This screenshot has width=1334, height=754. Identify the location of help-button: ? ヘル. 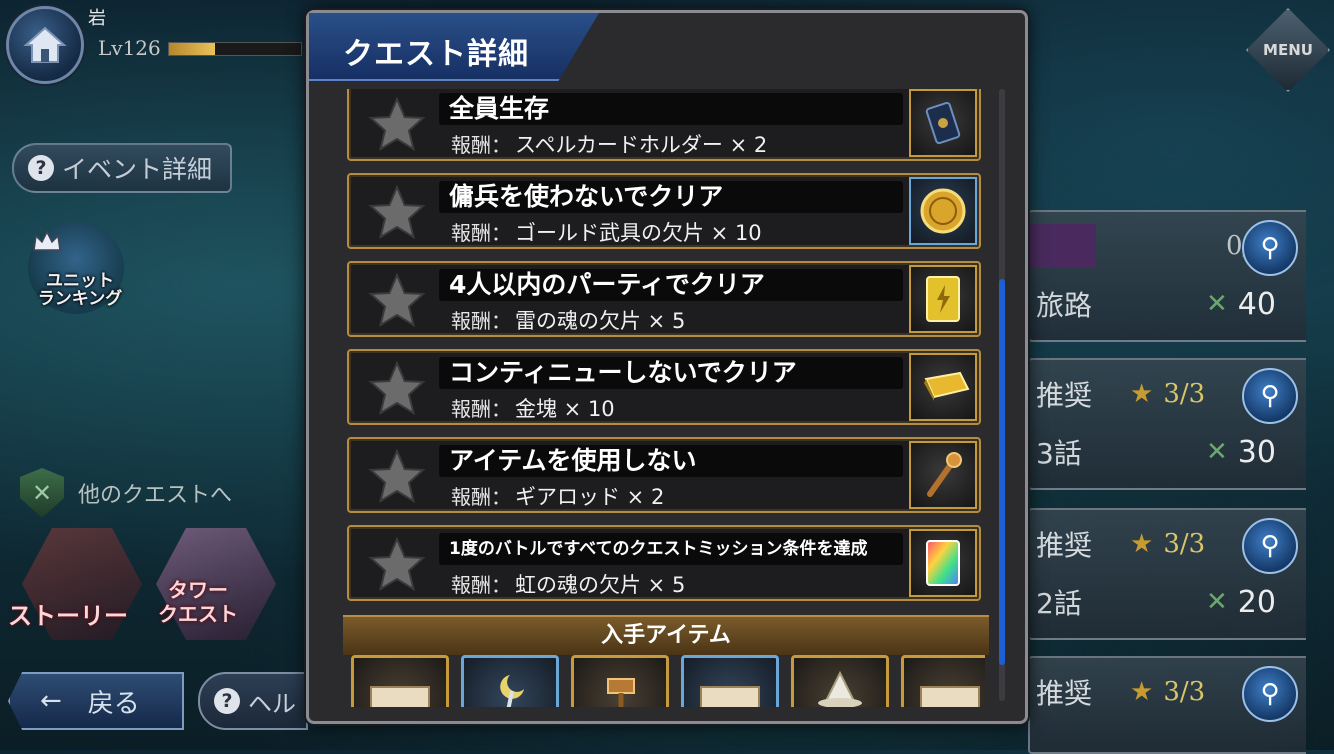
(253, 701).